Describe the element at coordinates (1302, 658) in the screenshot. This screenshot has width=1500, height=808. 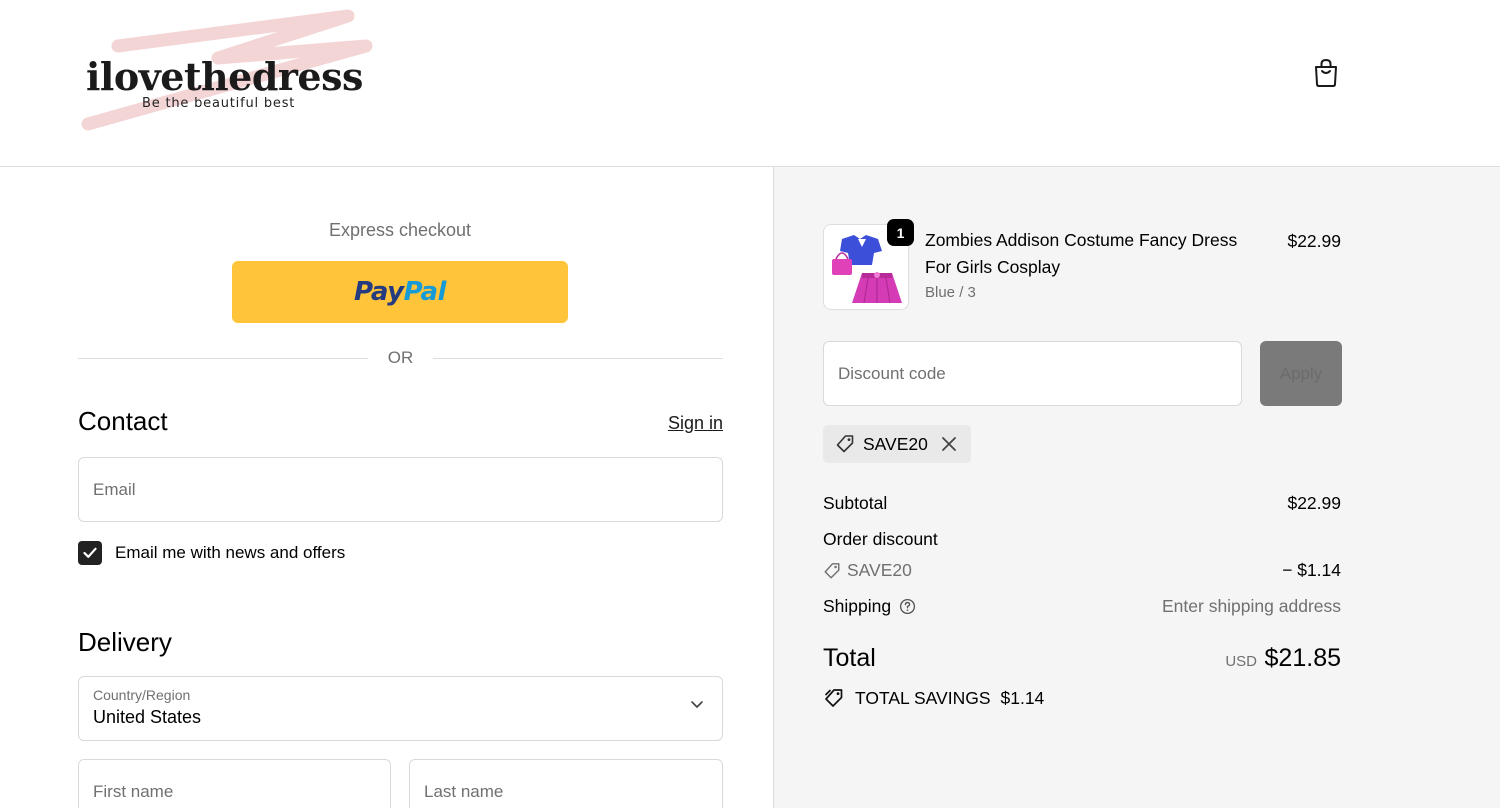
I see `total-value: $21.85` at that location.